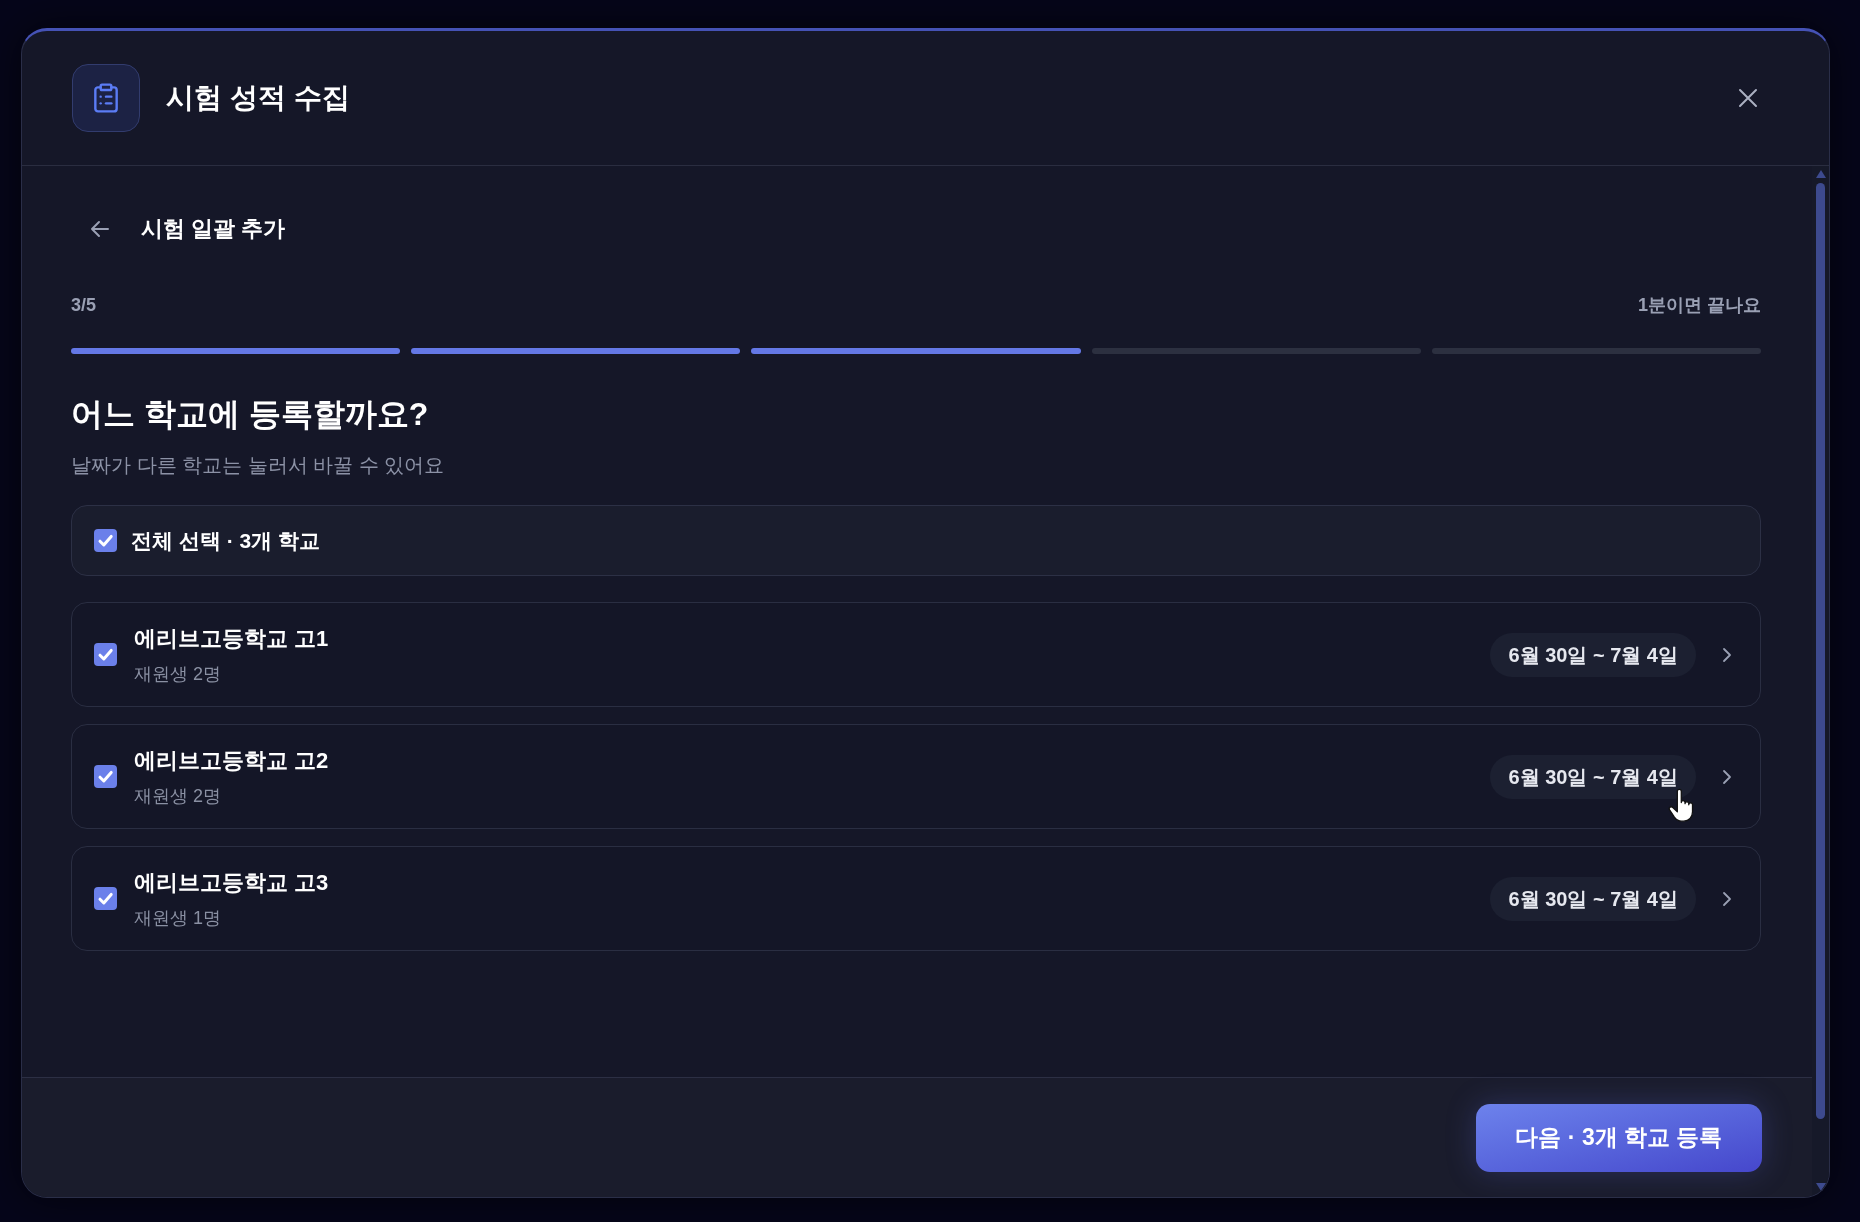 The image size is (1860, 1222). Describe the element at coordinates (258, 98) in the screenshot. I see `window-title: 시험 성적 수집` at that location.